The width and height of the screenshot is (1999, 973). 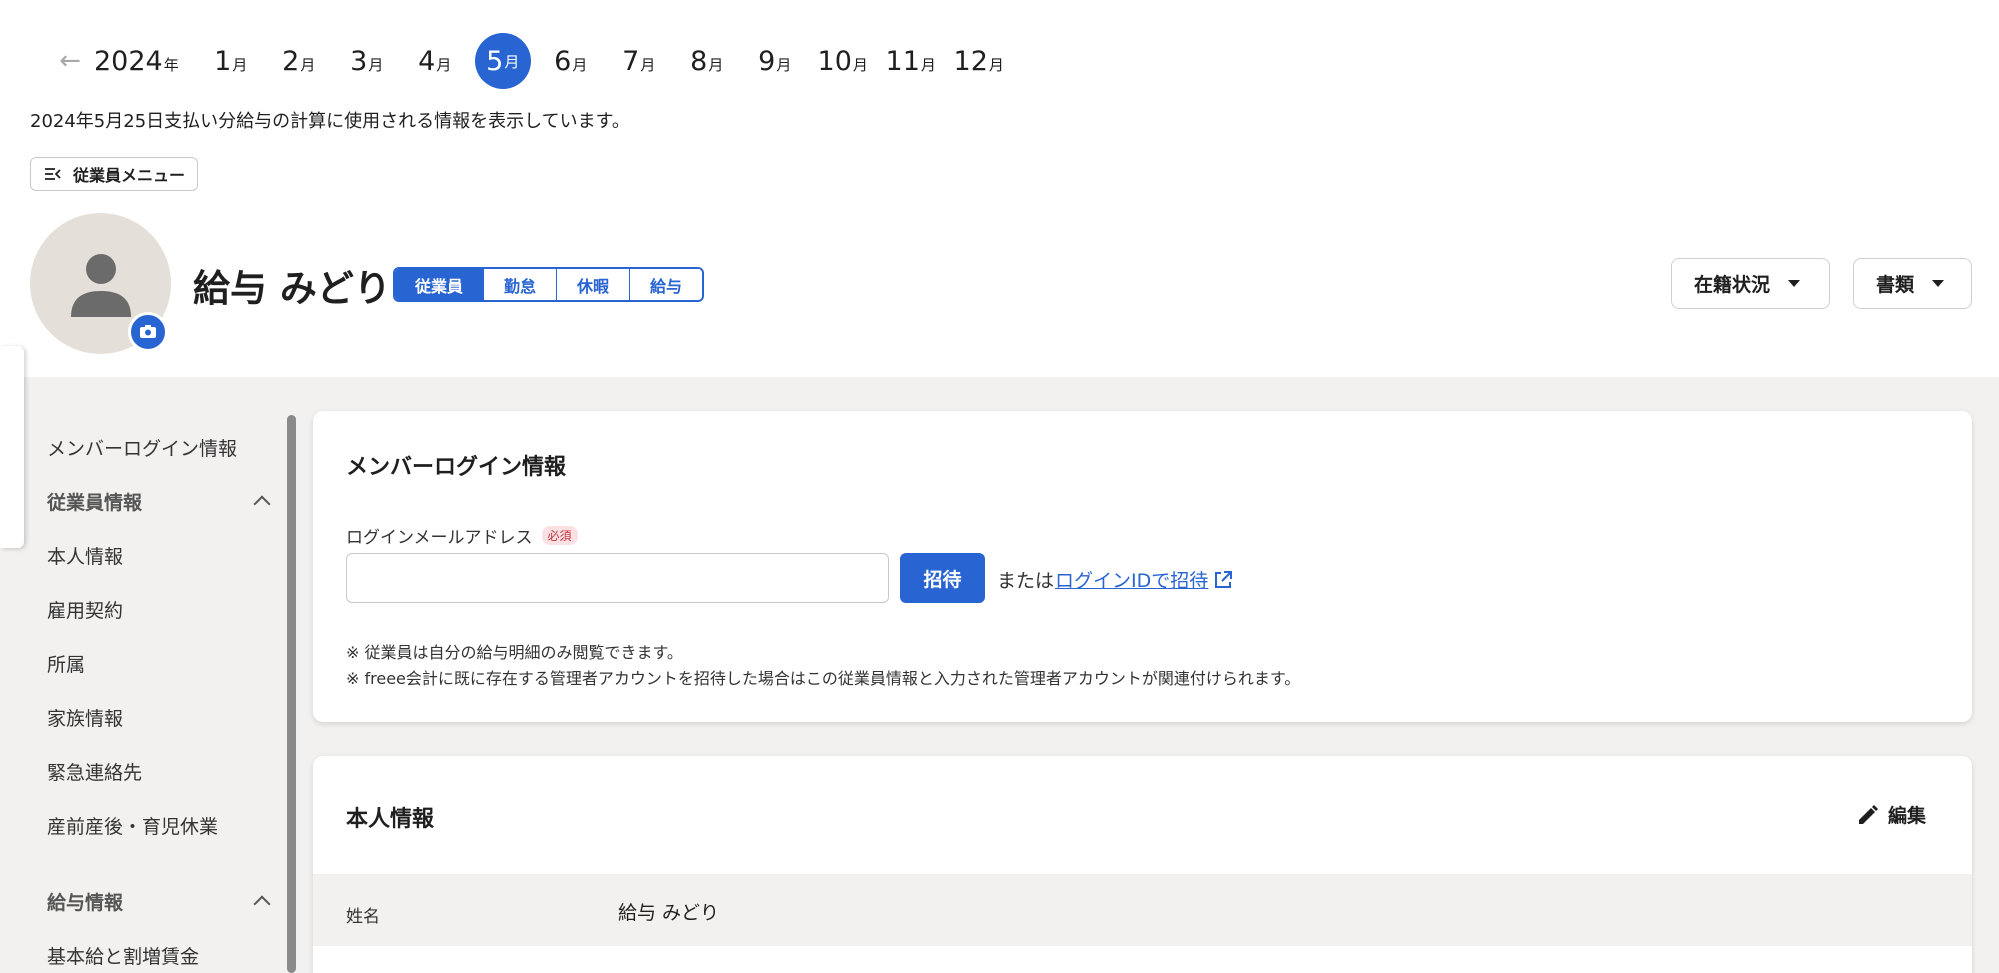 I want to click on documents-dropdown: 書類, so click(x=1912, y=283).